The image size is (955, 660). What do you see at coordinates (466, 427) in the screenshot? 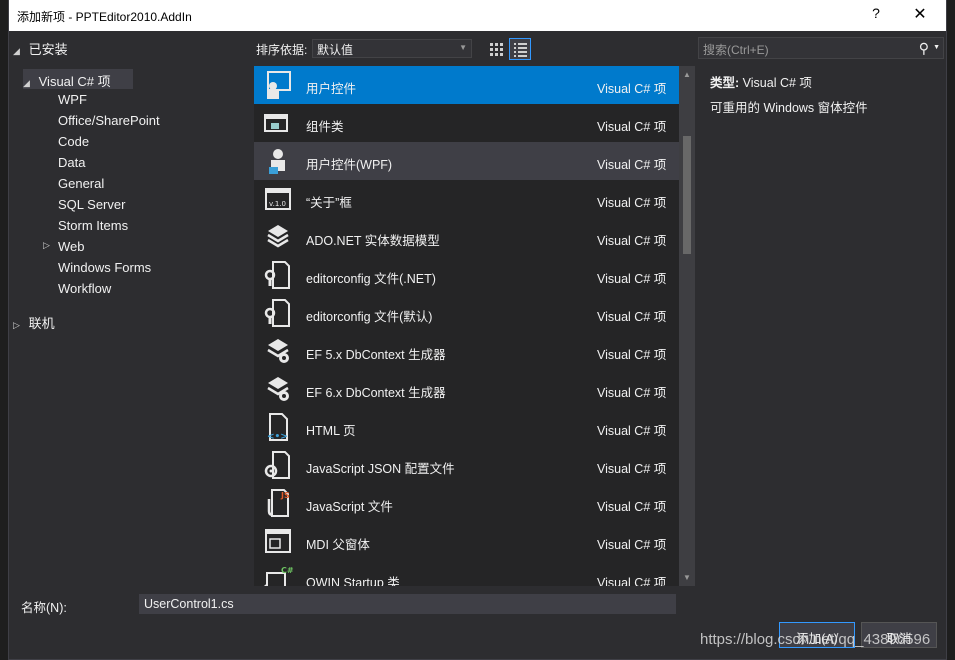
I see `template-item: <•> HTML 页 Visual C# 项` at bounding box center [466, 427].